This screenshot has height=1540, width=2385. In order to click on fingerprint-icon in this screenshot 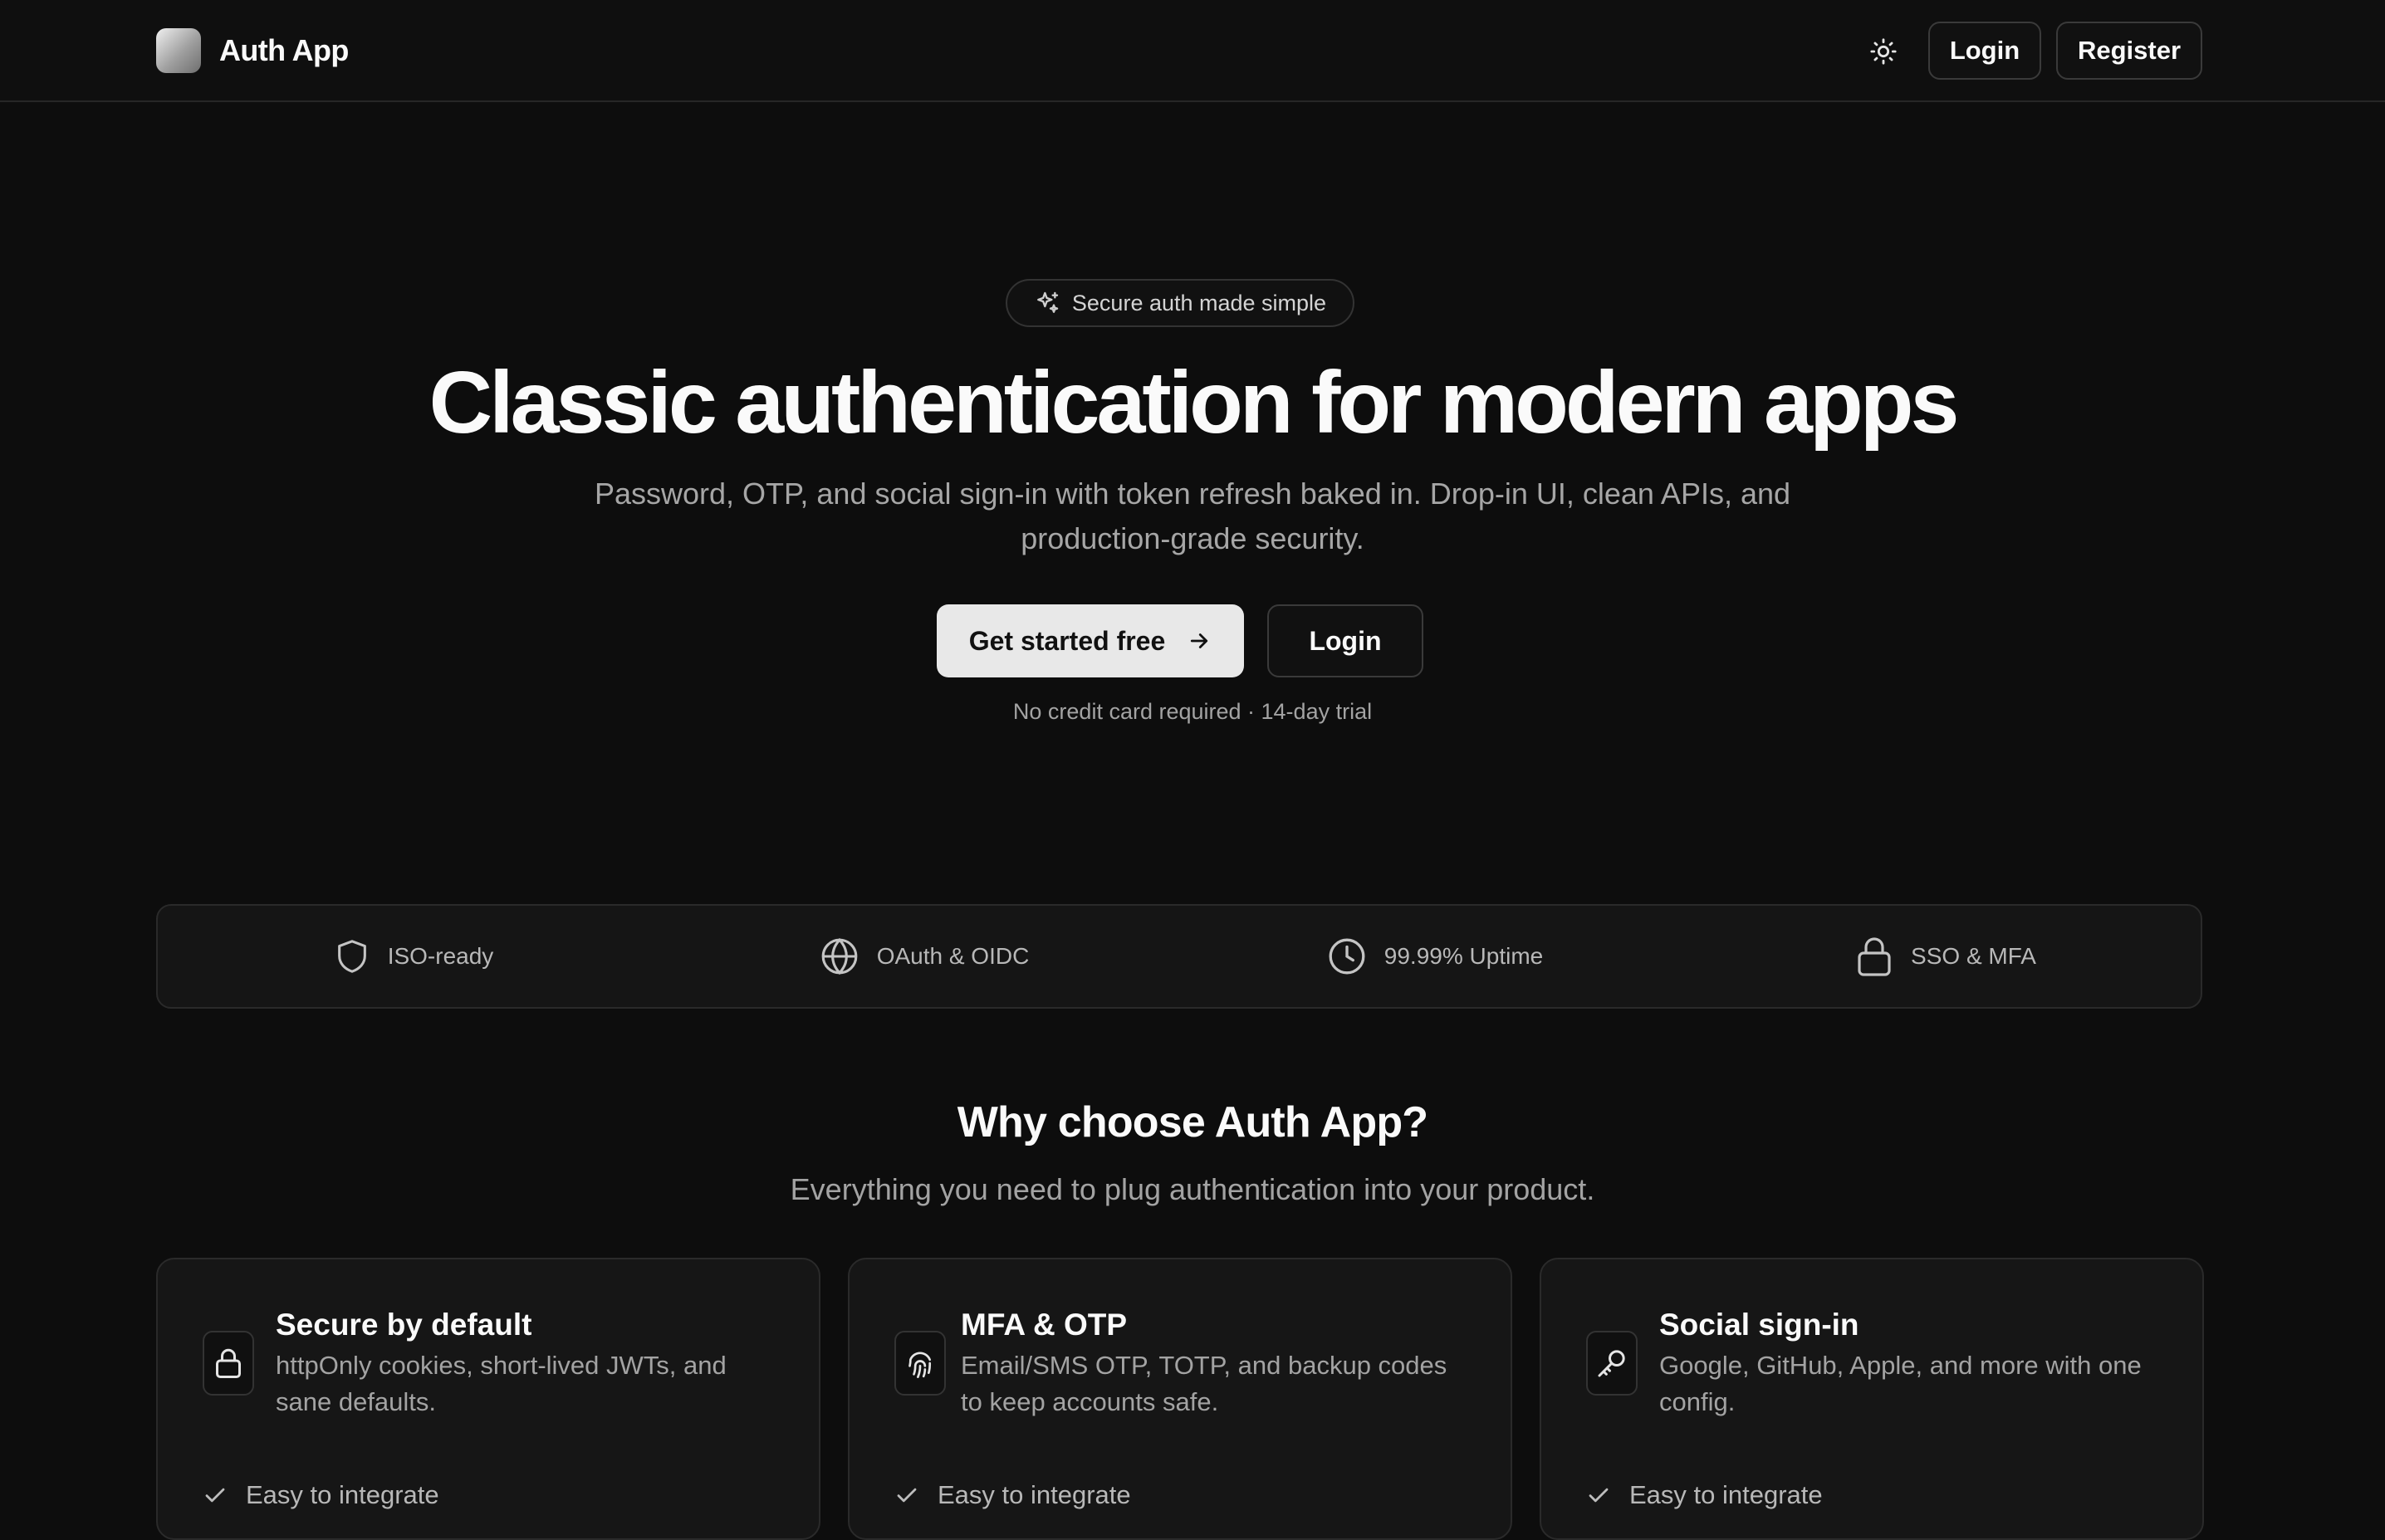, I will do `click(920, 1365)`.